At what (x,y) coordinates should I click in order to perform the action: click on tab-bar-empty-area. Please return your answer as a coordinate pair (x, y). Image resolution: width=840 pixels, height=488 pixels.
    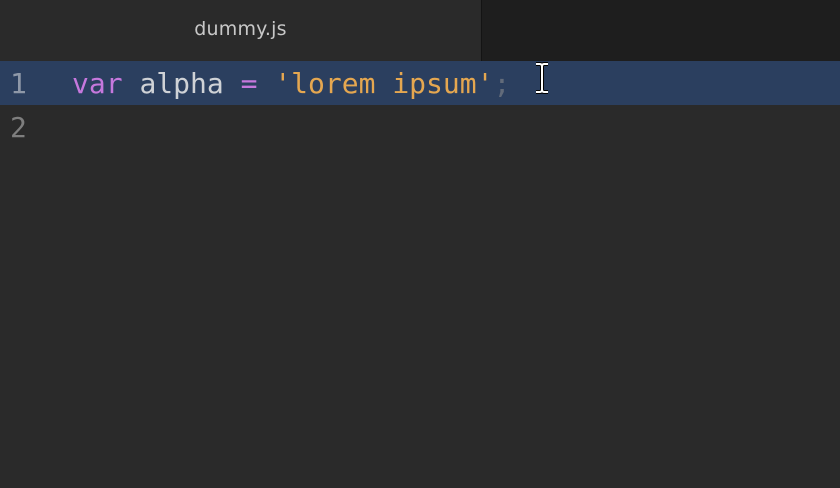
    Looking at the image, I should click on (660, 30).